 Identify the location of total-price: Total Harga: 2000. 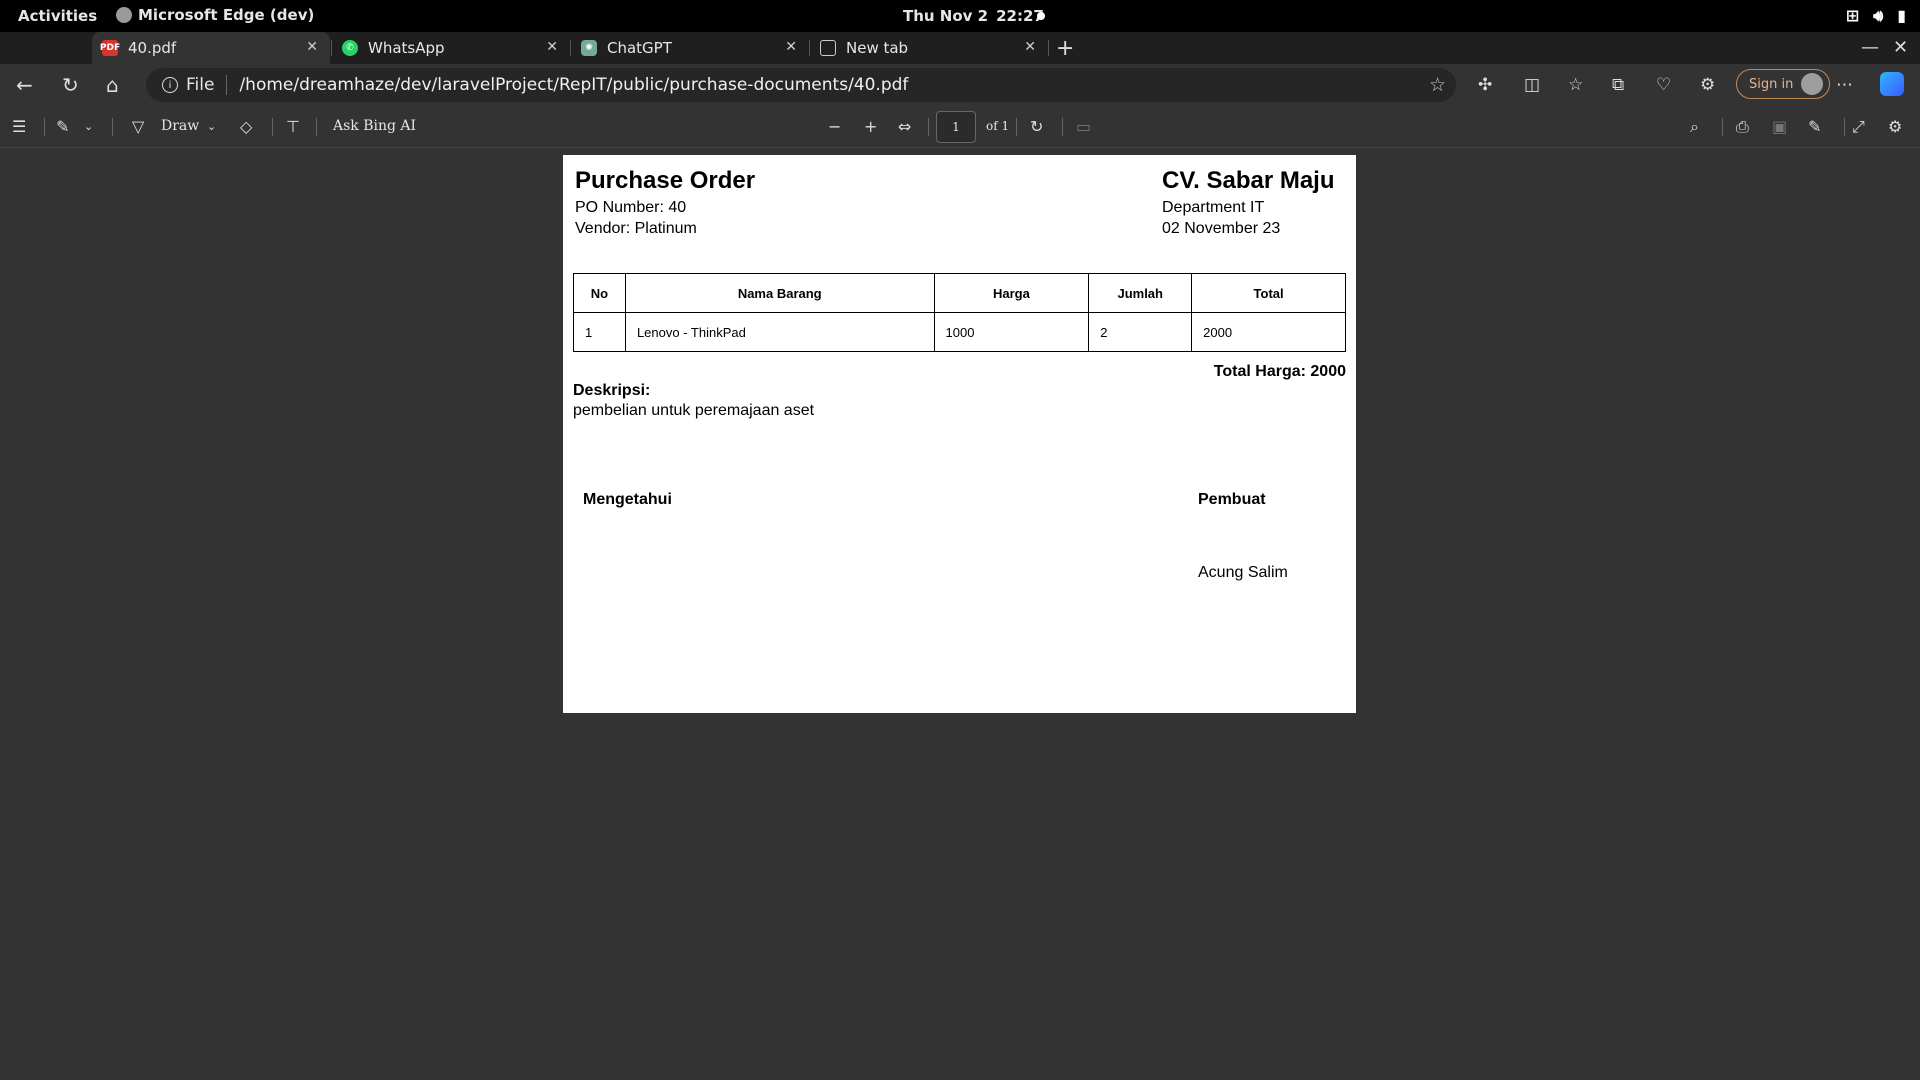
(1279, 371).